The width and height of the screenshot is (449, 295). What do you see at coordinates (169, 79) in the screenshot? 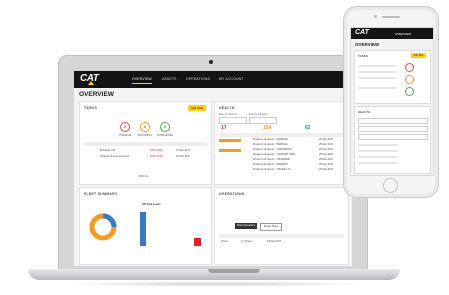
I see `nav-assets: ASSETS` at bounding box center [169, 79].